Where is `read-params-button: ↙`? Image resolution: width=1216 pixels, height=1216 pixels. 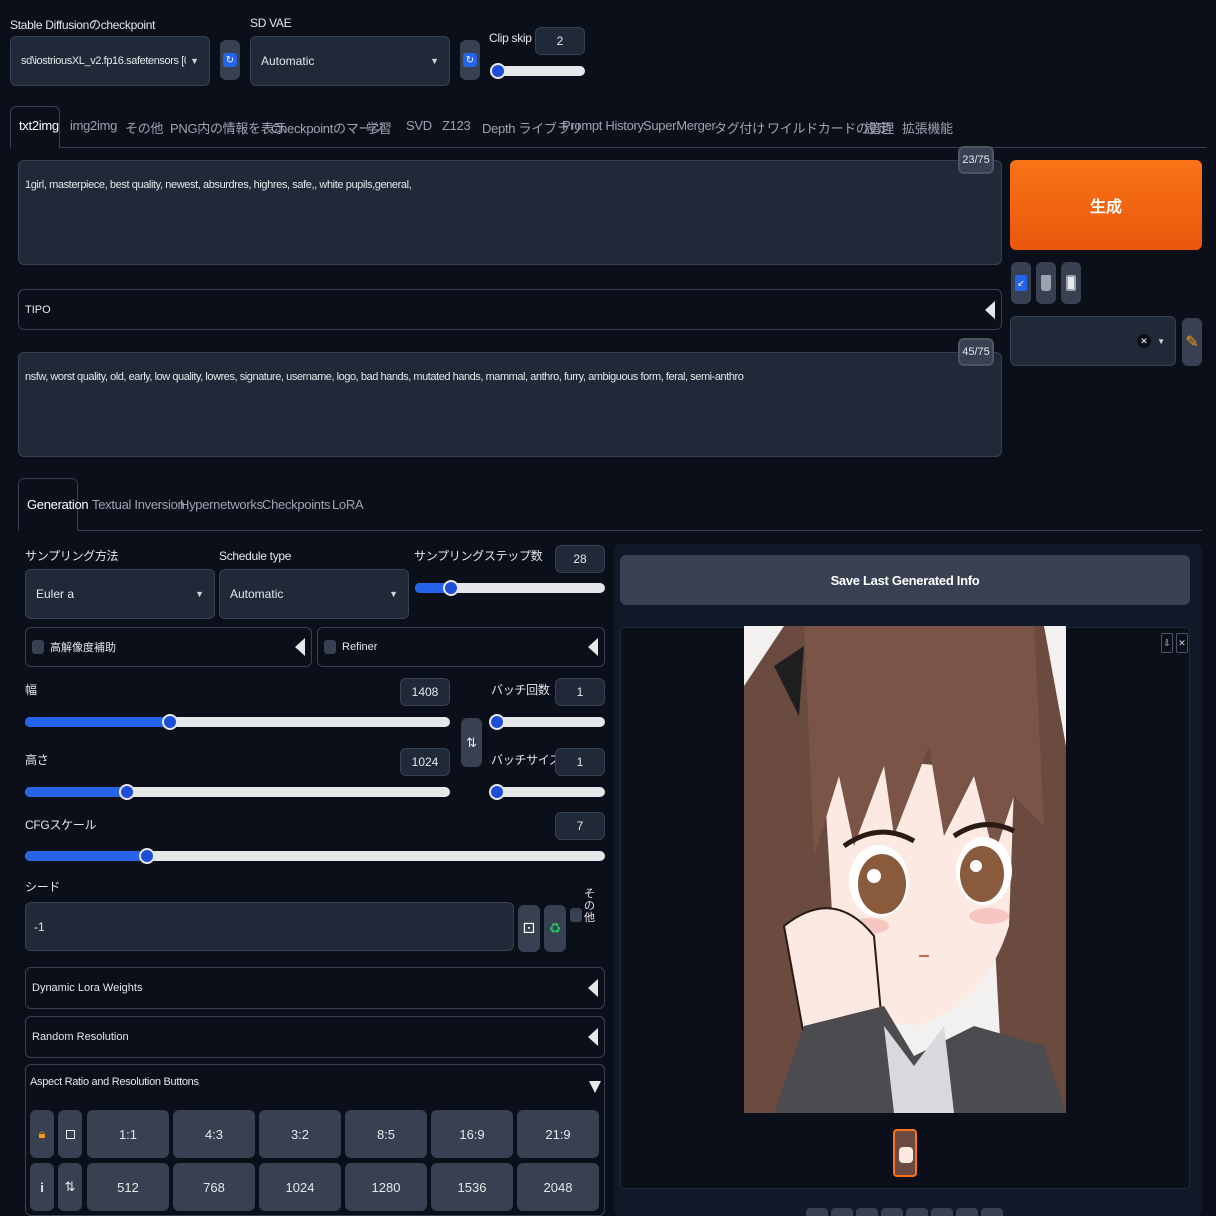 read-params-button: ↙ is located at coordinates (1021, 283).